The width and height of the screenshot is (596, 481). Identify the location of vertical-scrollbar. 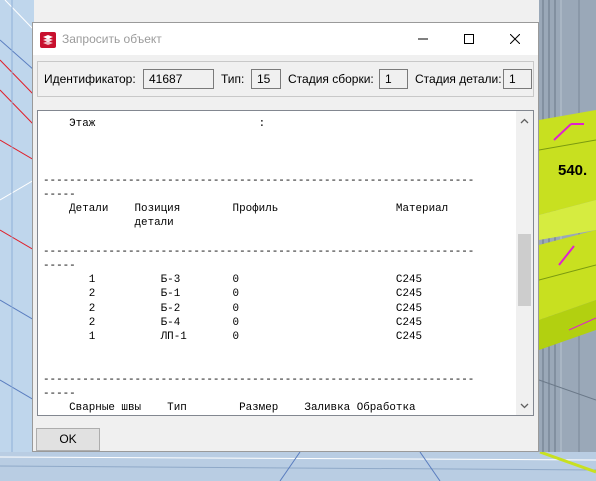
(524, 263).